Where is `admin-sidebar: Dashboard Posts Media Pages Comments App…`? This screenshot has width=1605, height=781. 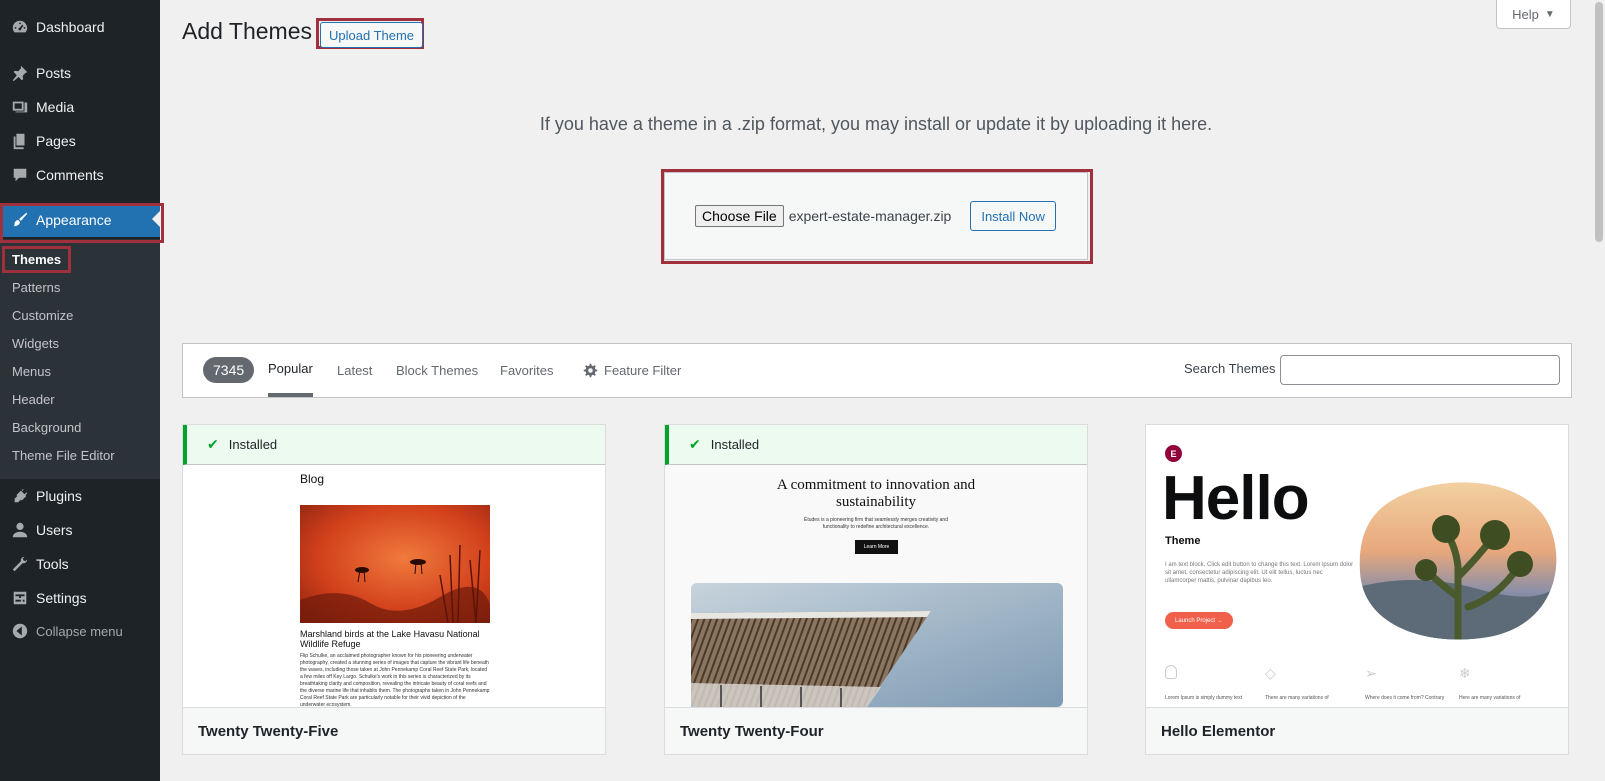 admin-sidebar: Dashboard Posts Media Pages Comments App… is located at coordinates (80, 390).